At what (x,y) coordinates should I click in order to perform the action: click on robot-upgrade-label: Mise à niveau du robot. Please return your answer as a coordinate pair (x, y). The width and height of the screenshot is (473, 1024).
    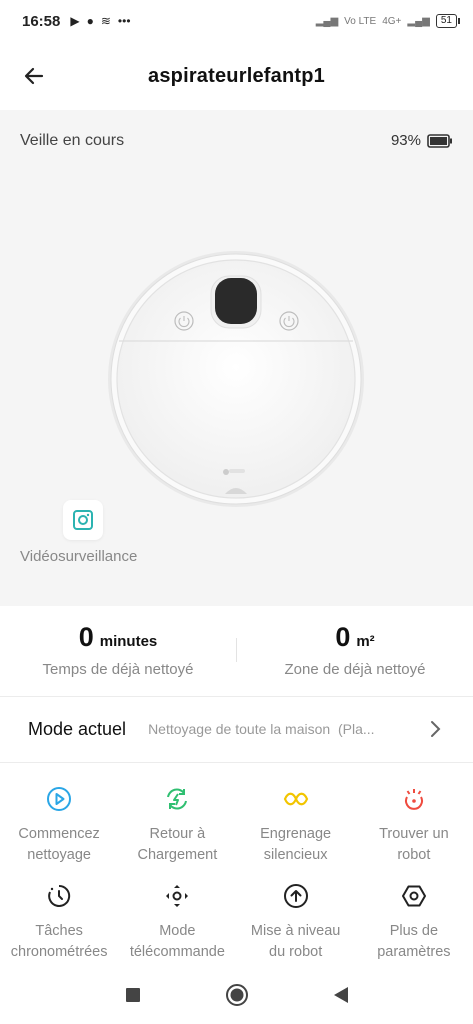
    Looking at the image, I should click on (295, 941).